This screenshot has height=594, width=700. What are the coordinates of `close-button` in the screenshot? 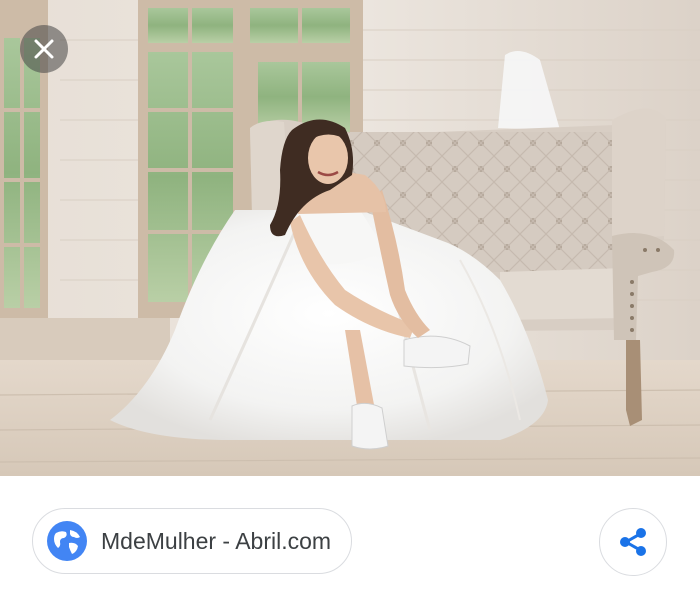 It's located at (44, 49).